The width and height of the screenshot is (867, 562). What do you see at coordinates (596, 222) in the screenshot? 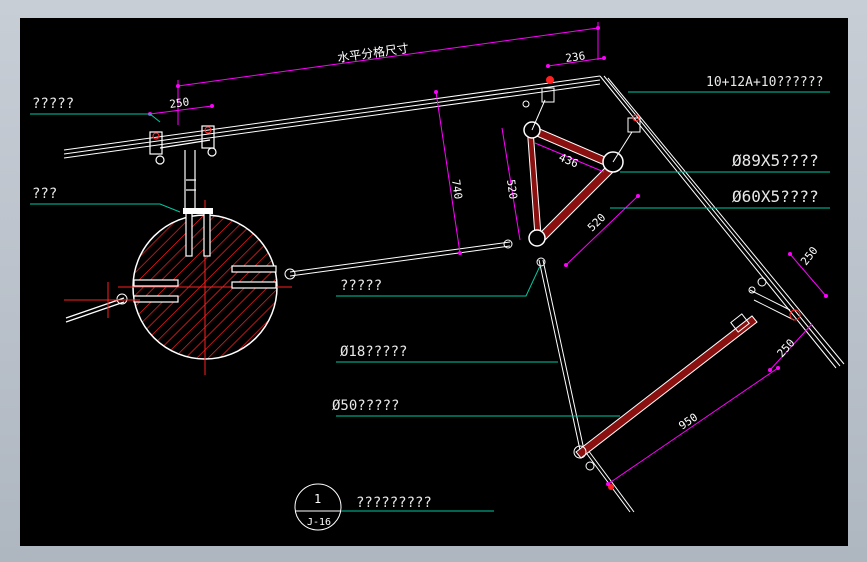
I see `dim-520-diag: 520` at bounding box center [596, 222].